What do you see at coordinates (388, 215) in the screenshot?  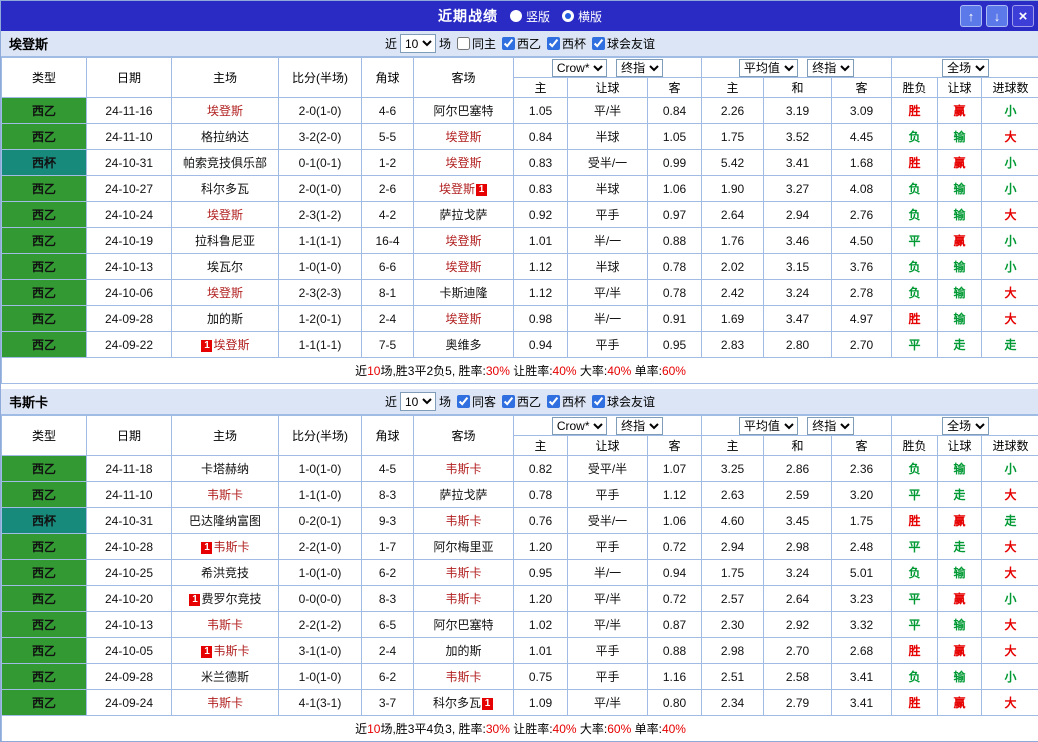 I see `corners: 4-2` at bounding box center [388, 215].